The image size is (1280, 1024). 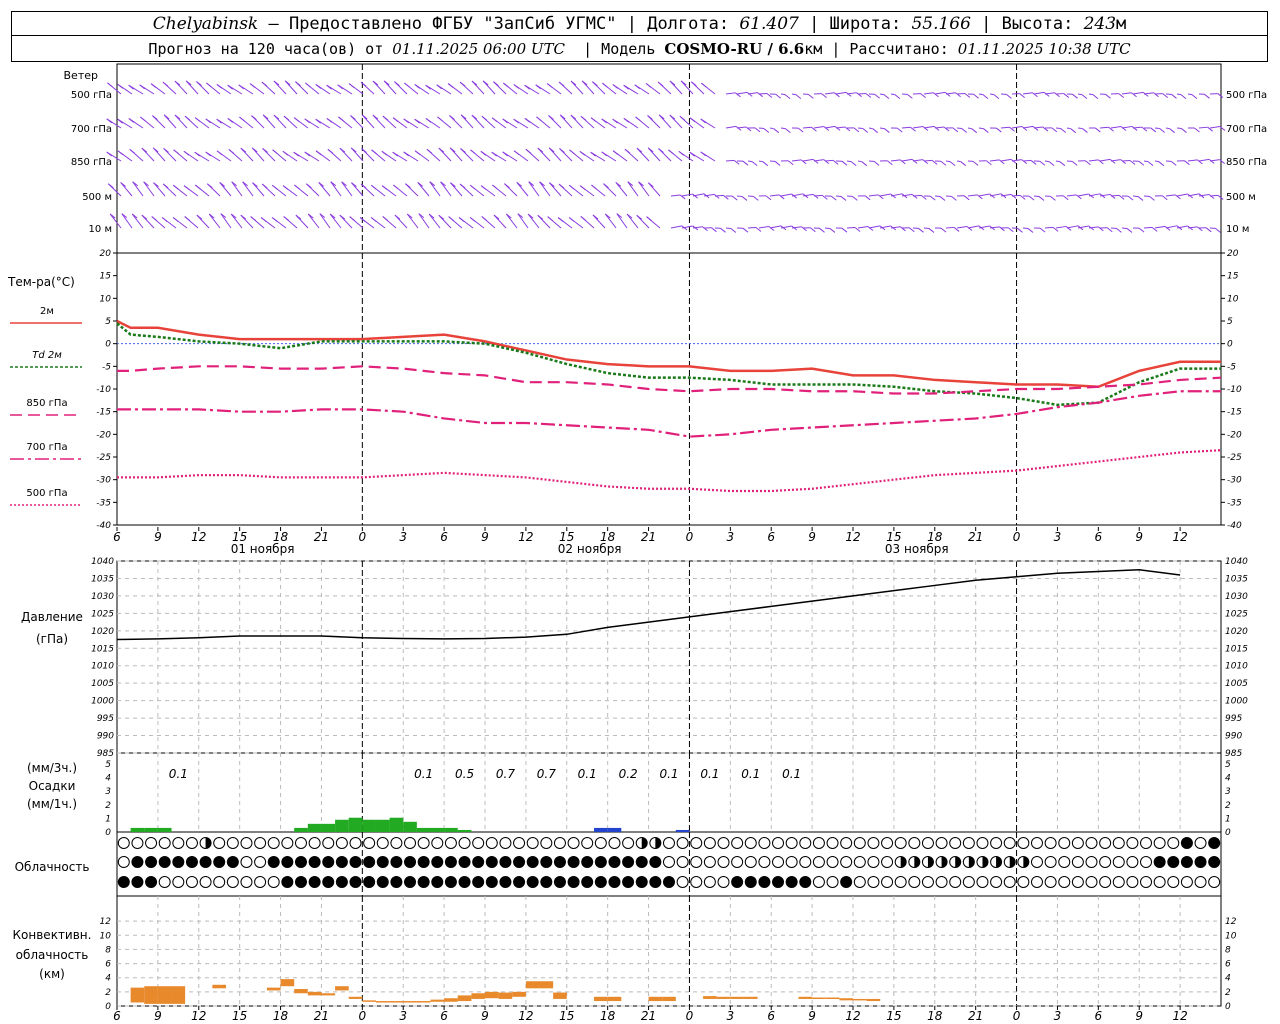 What do you see at coordinates (666, 156) in the screenshot?
I see `wind-barbs` at bounding box center [666, 156].